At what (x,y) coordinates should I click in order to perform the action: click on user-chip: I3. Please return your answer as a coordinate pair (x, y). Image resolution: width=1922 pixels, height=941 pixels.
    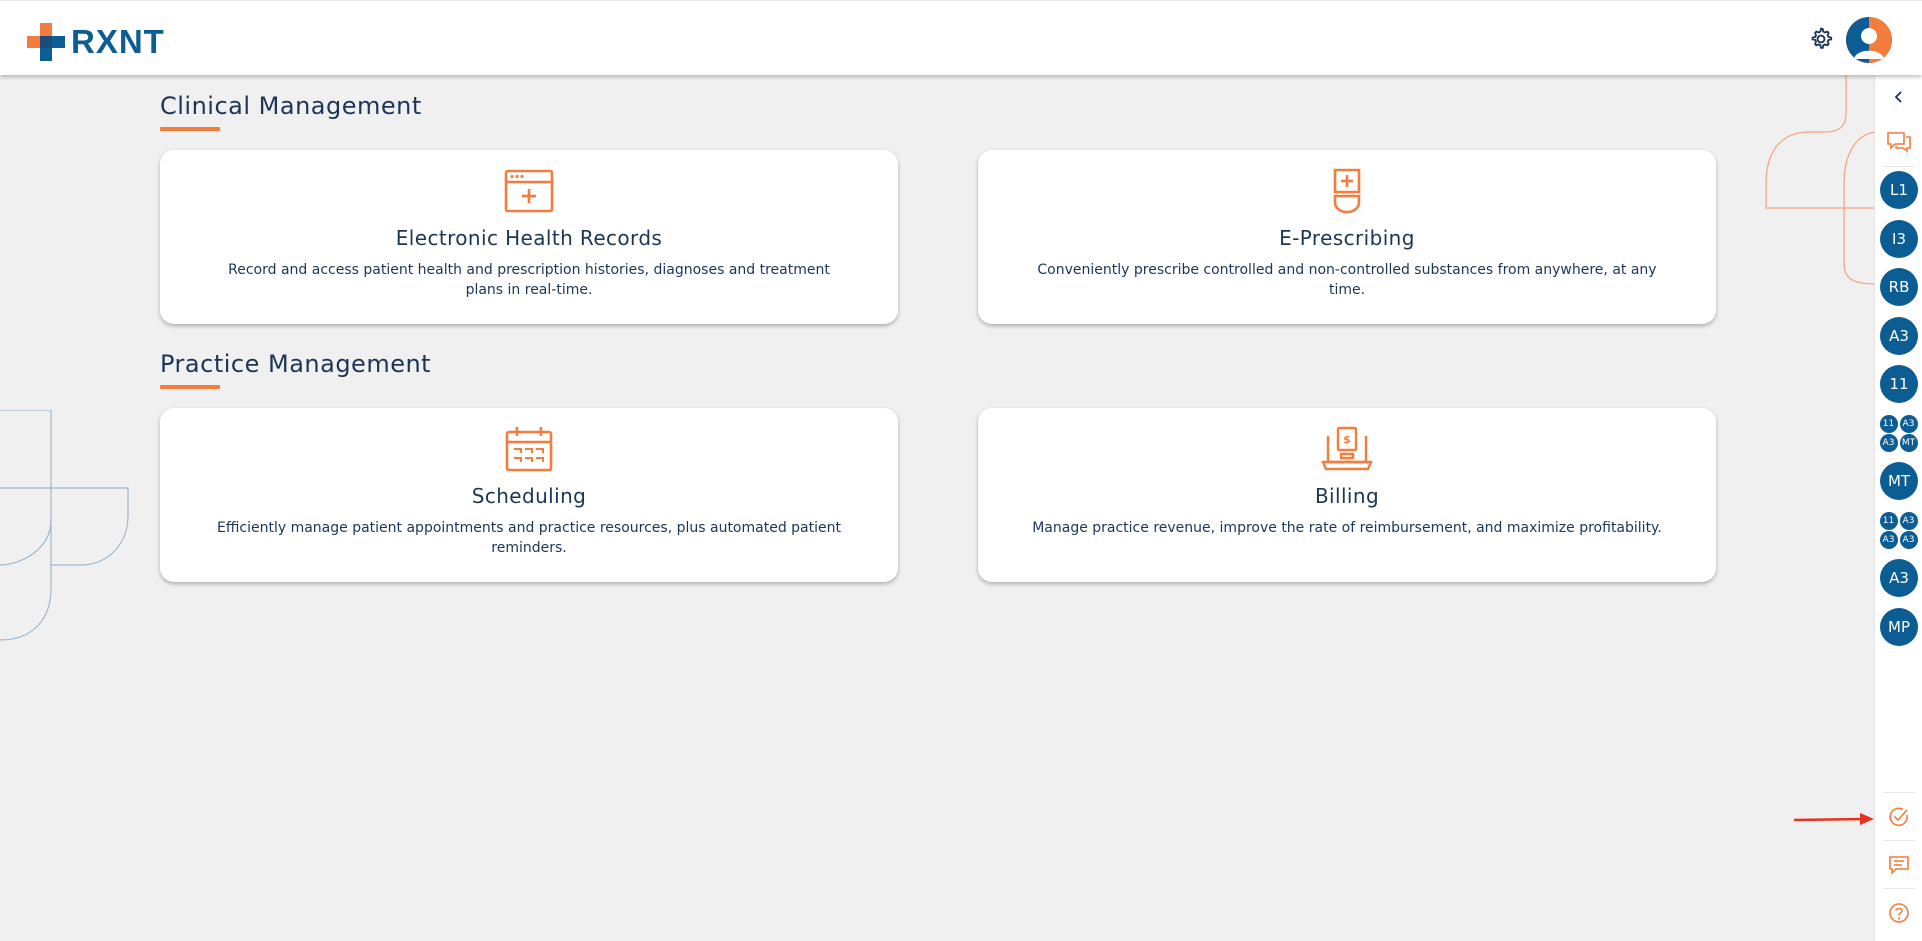
    Looking at the image, I should click on (1898, 239).